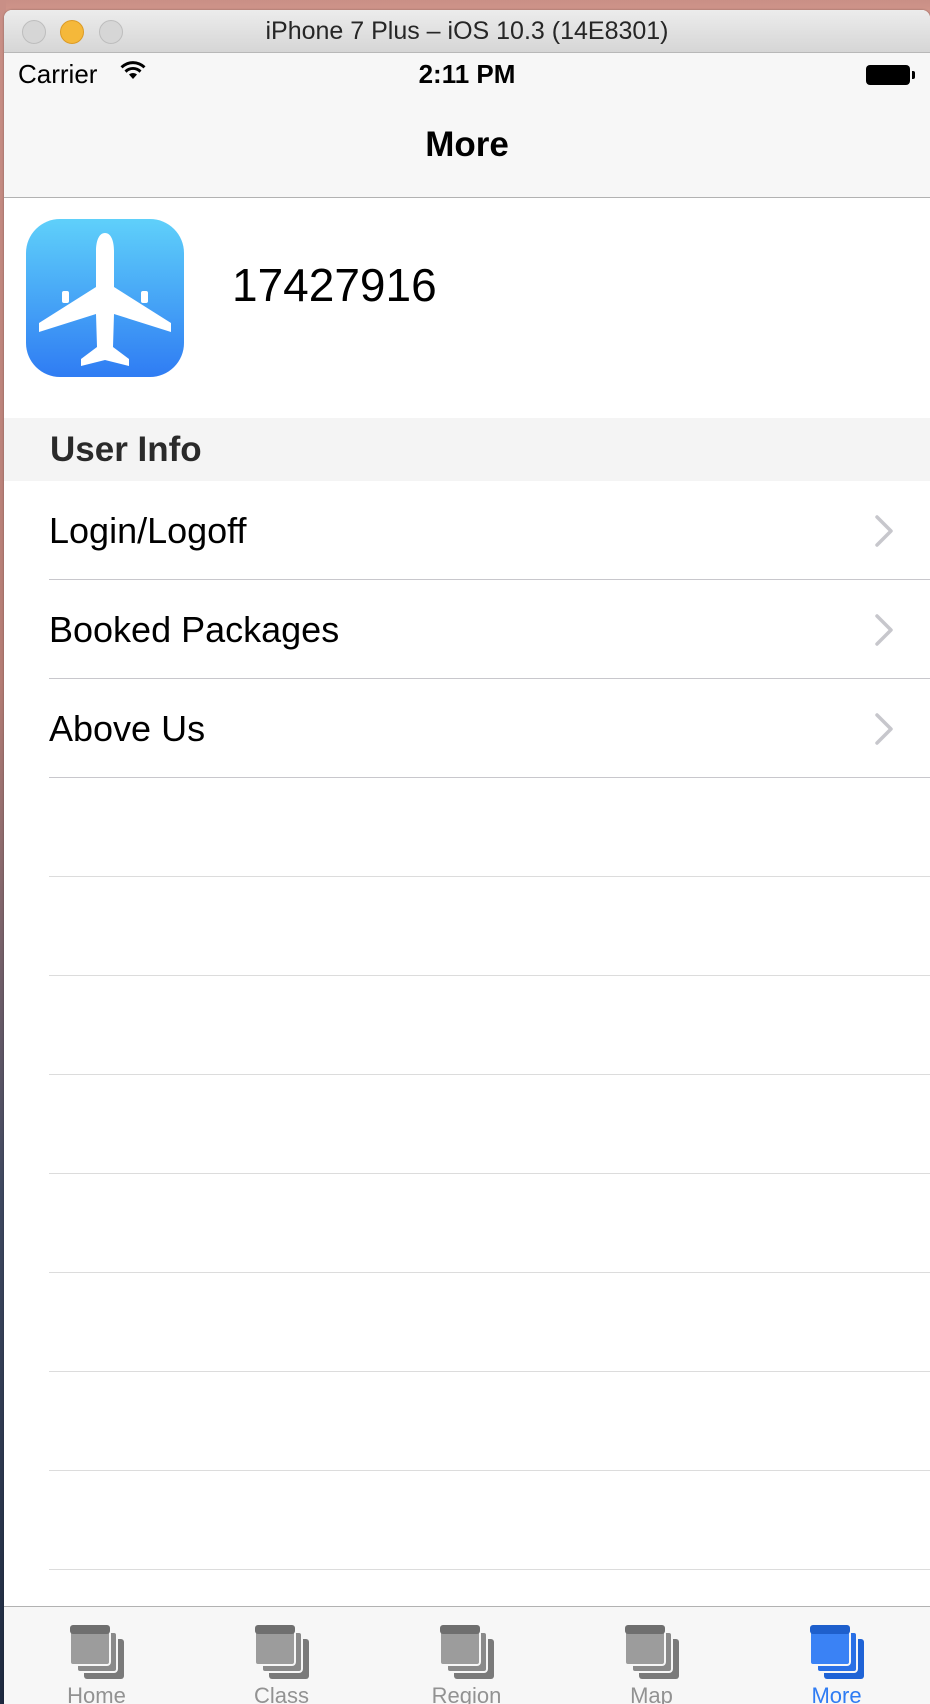  I want to click on row-label: Booked Packages, so click(194, 629).